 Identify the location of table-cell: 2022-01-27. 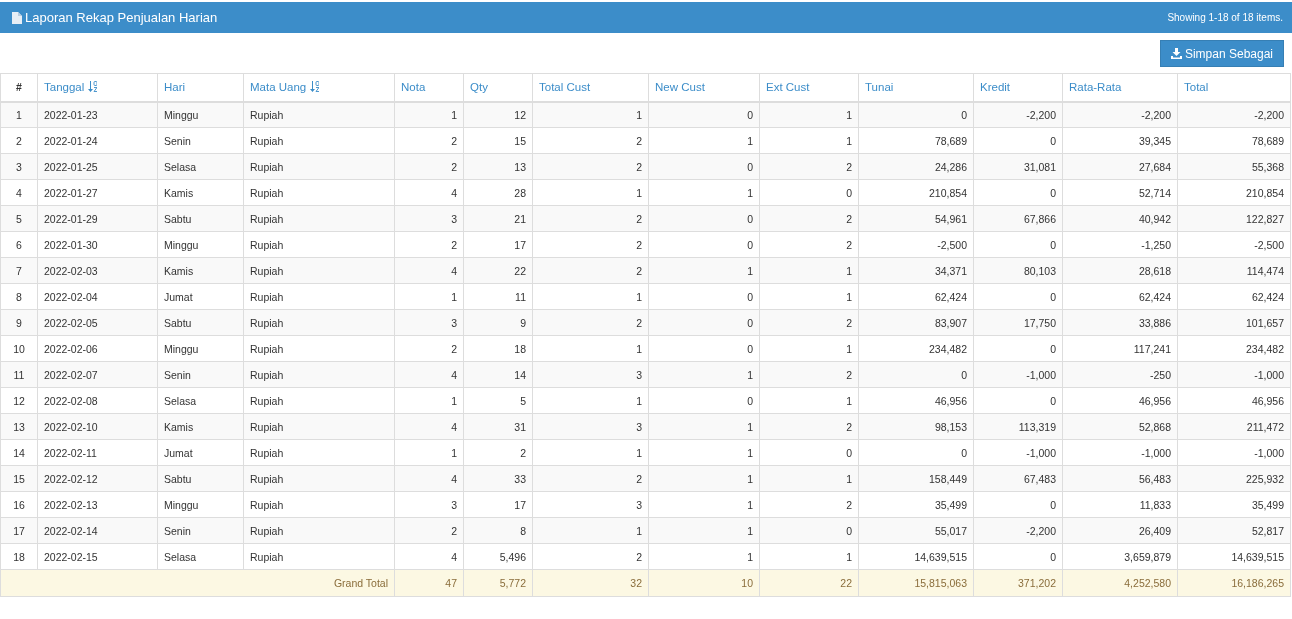
(97, 192).